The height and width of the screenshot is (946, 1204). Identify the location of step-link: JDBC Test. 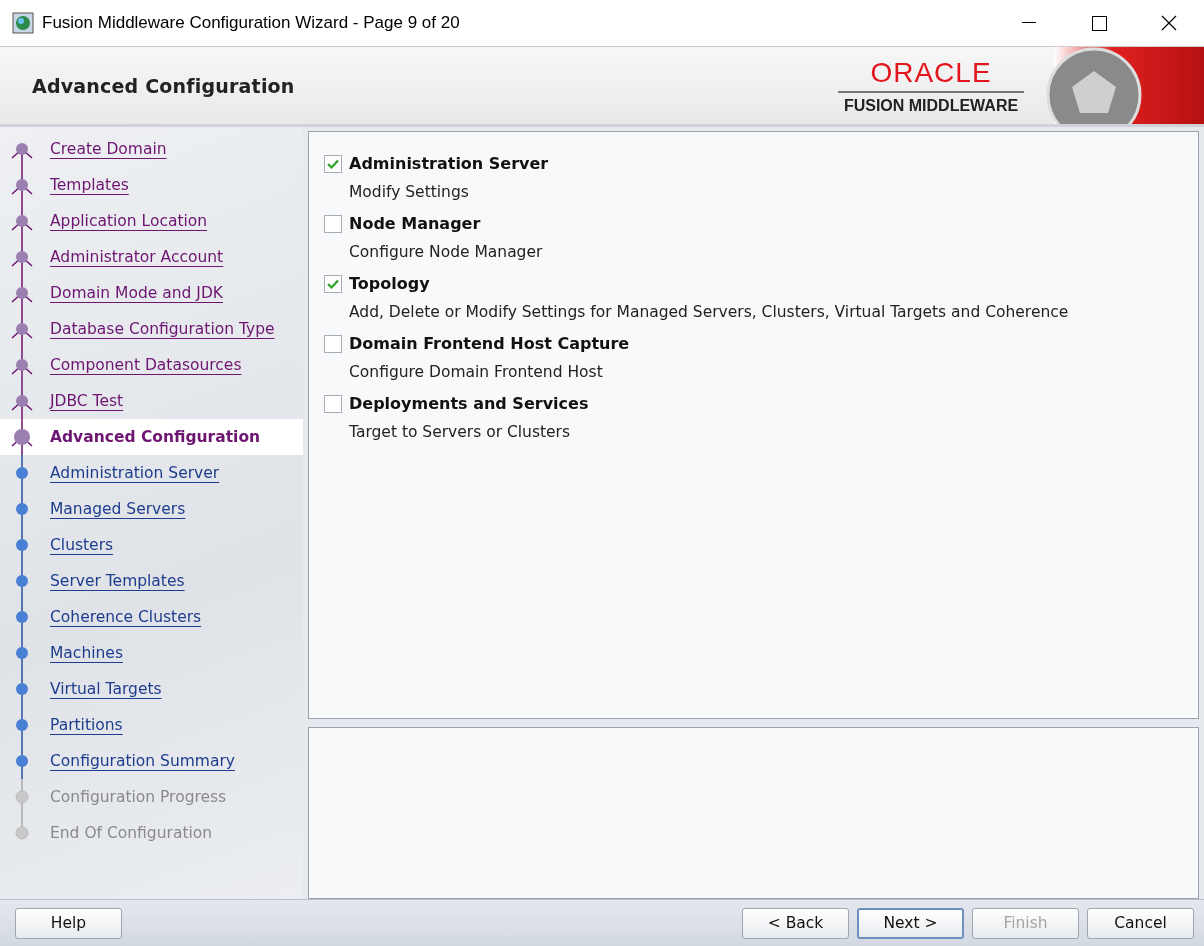
(87, 401).